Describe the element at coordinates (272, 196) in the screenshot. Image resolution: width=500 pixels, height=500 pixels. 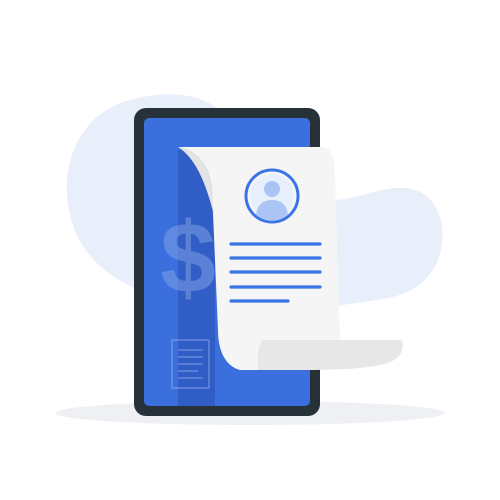
I see `user-avatar-icon` at that location.